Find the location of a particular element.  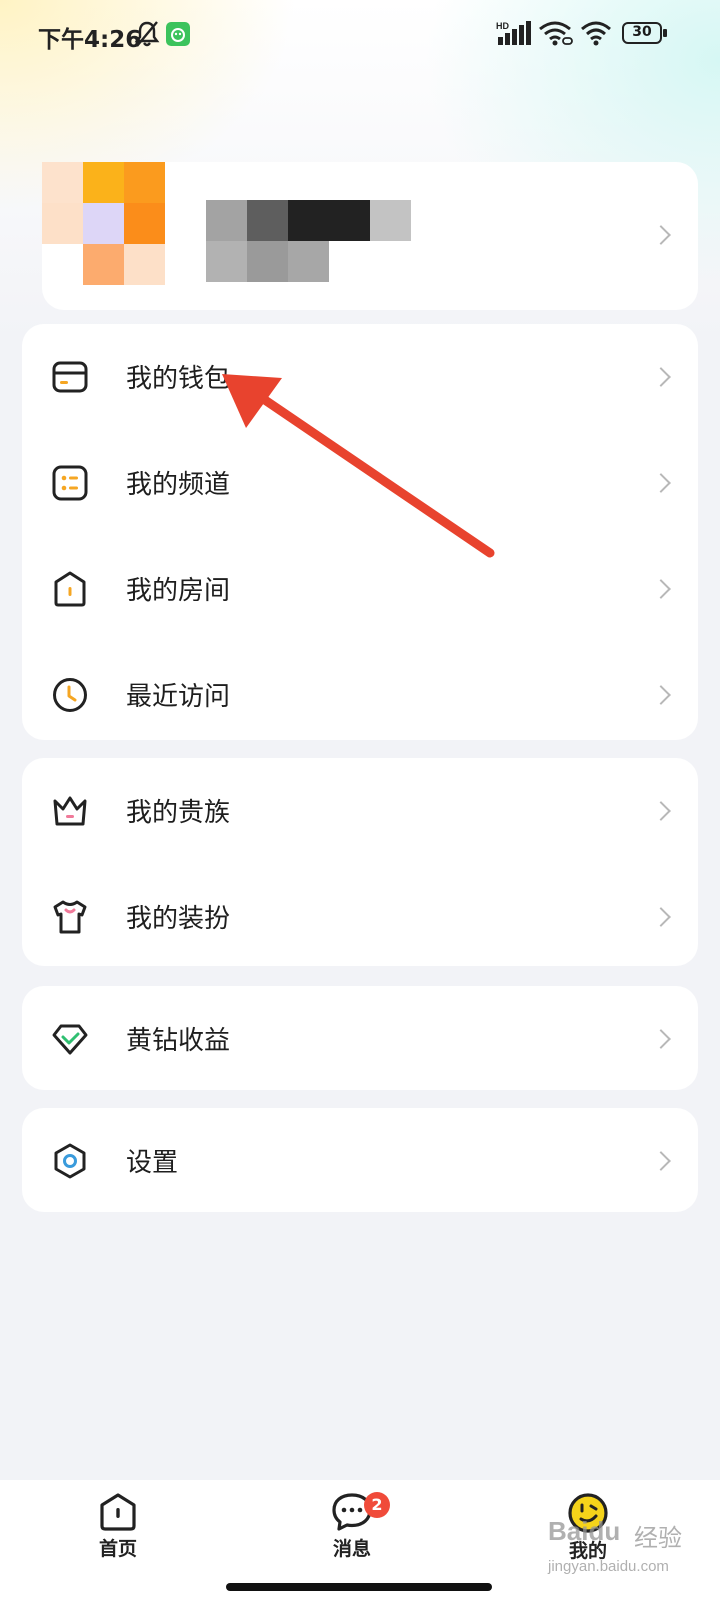

menu-item-outfit: 我的装扮 is located at coordinates (360, 917).